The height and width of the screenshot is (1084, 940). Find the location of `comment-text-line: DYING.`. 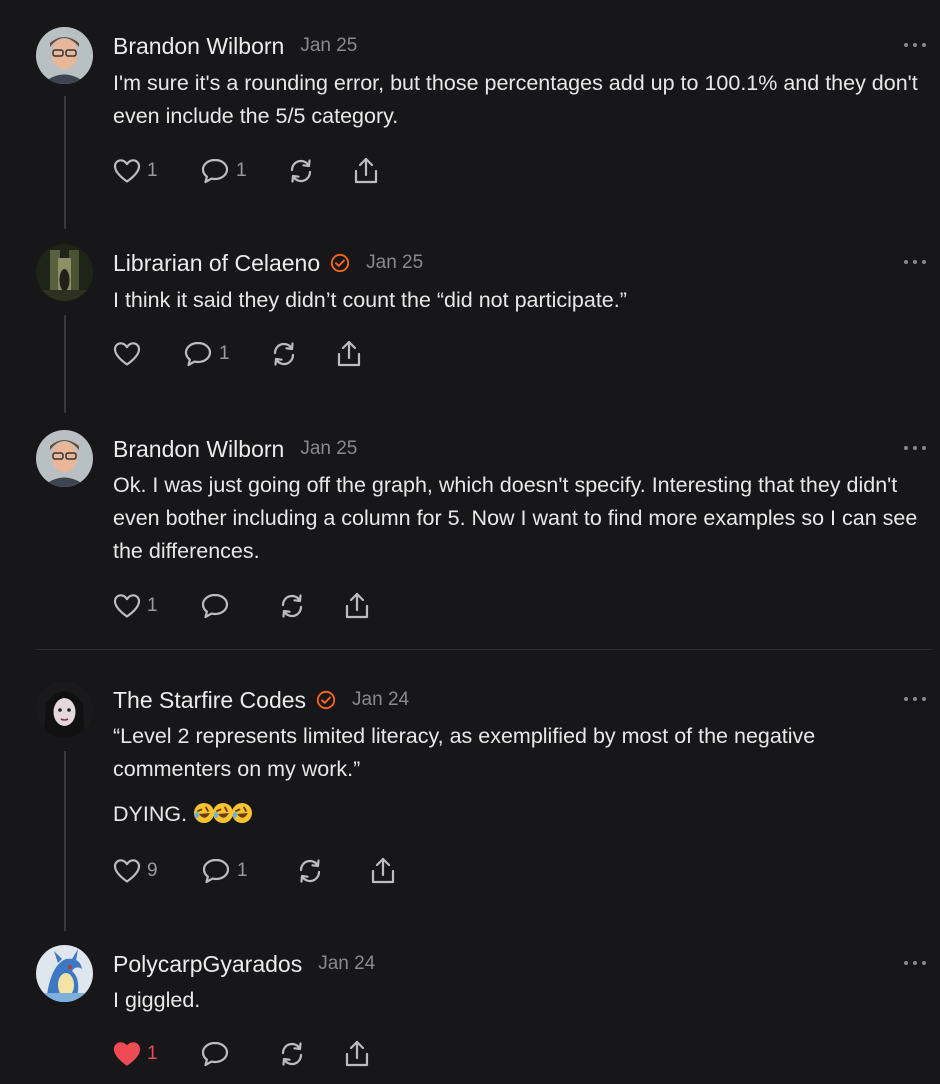

comment-text-line: DYING. is located at coordinates (519, 814).